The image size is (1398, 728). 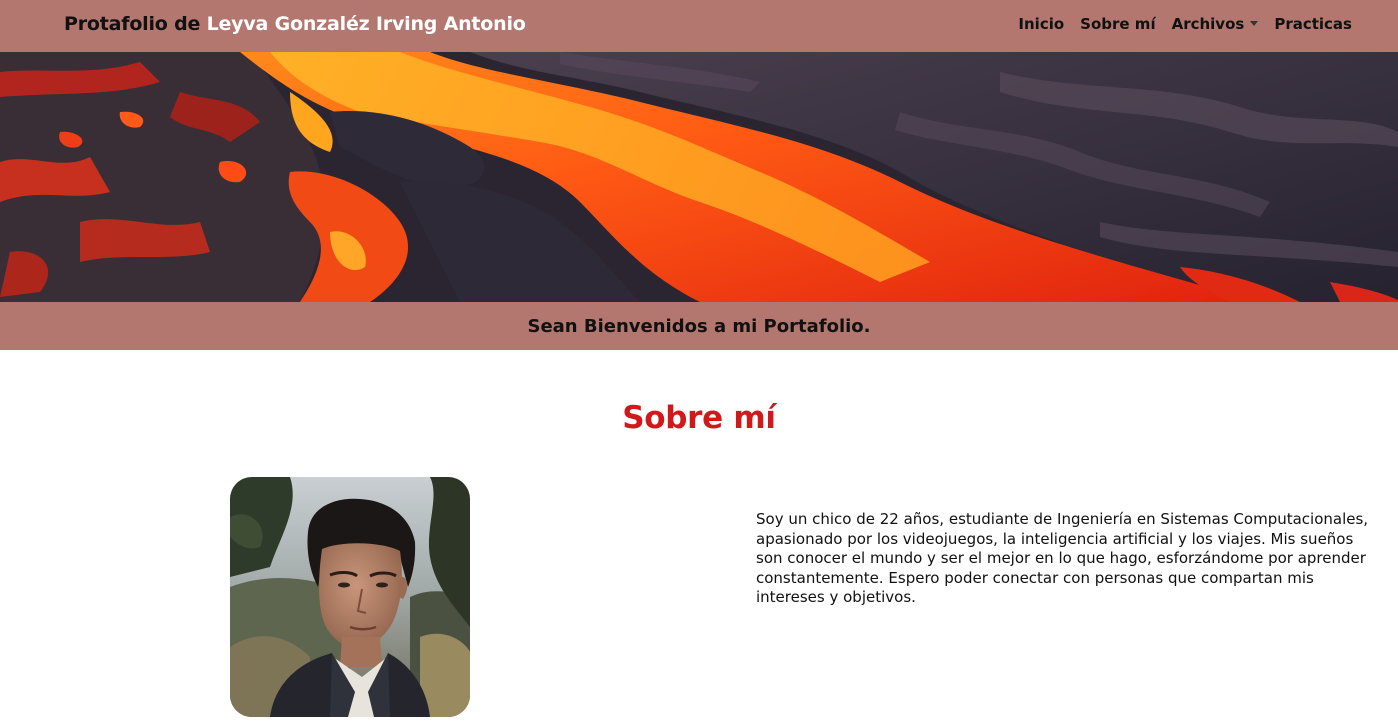 I want to click on section-title-sobre-mi: Sobre mí, so click(x=699, y=418).